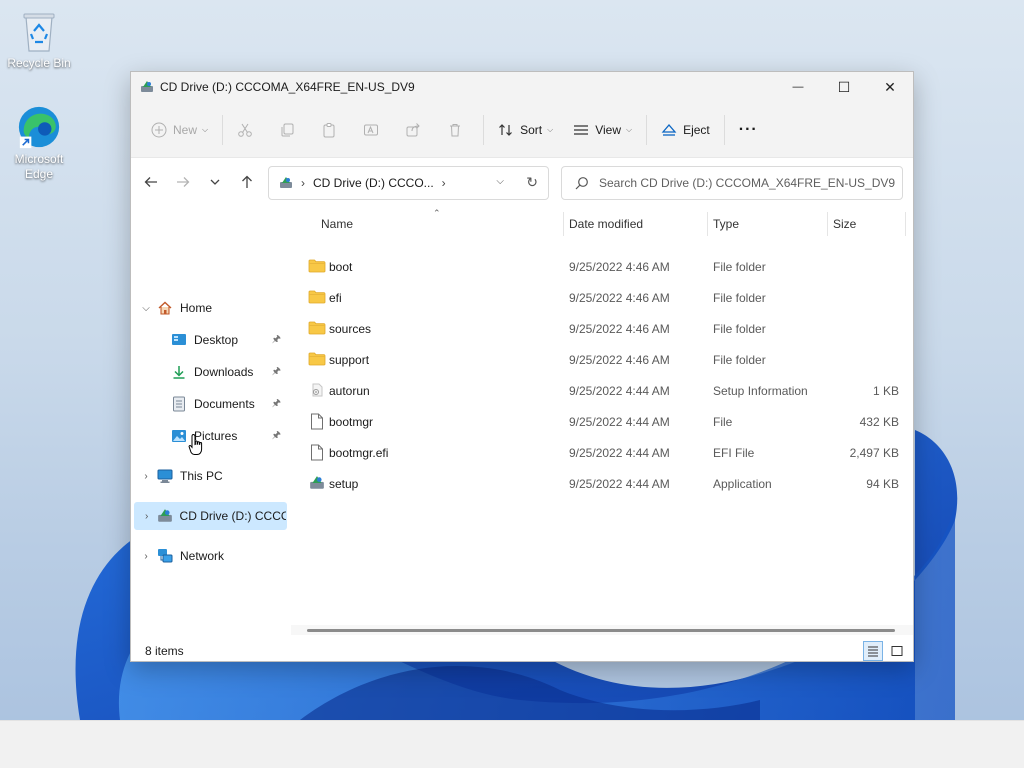 This screenshot has width=1024, height=768. Describe the element at coordinates (332, 130) in the screenshot. I see `paste-button` at that location.